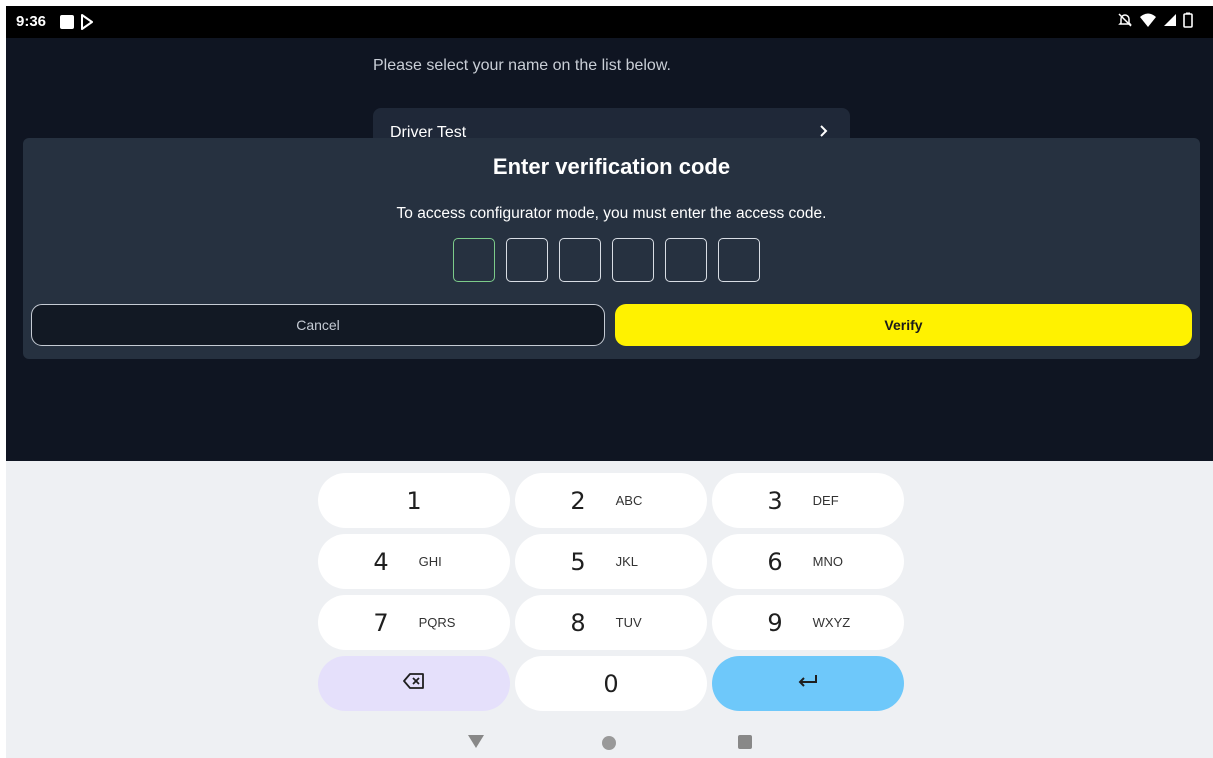 The image size is (1213, 758). Describe the element at coordinates (318, 325) in the screenshot. I see `cancel-button: Cancel` at that location.